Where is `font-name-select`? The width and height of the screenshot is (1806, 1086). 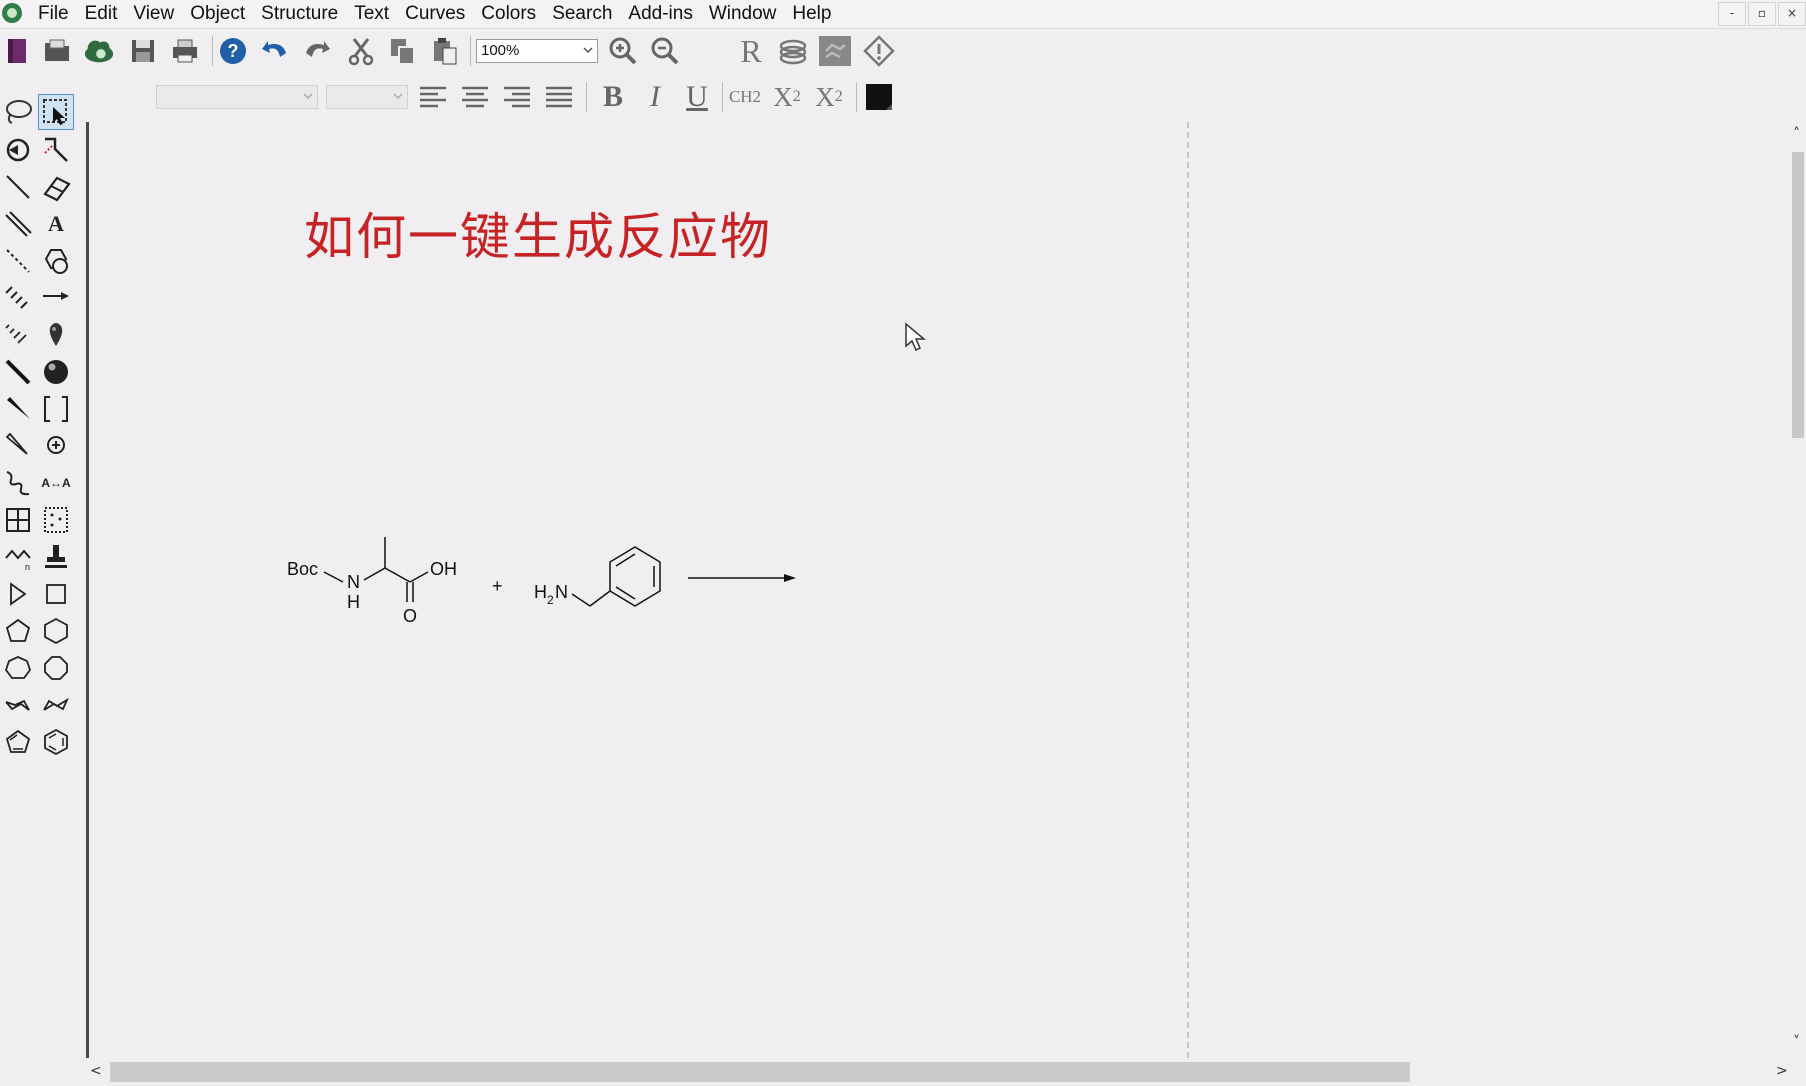
font-name-select is located at coordinates (237, 97).